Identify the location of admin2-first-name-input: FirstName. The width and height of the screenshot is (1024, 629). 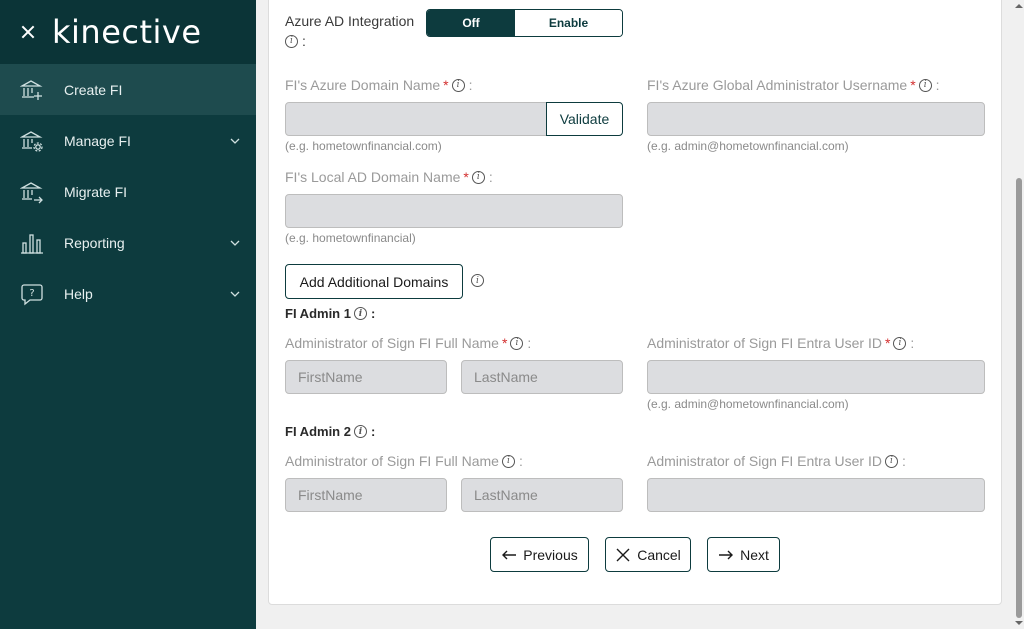
(366, 495).